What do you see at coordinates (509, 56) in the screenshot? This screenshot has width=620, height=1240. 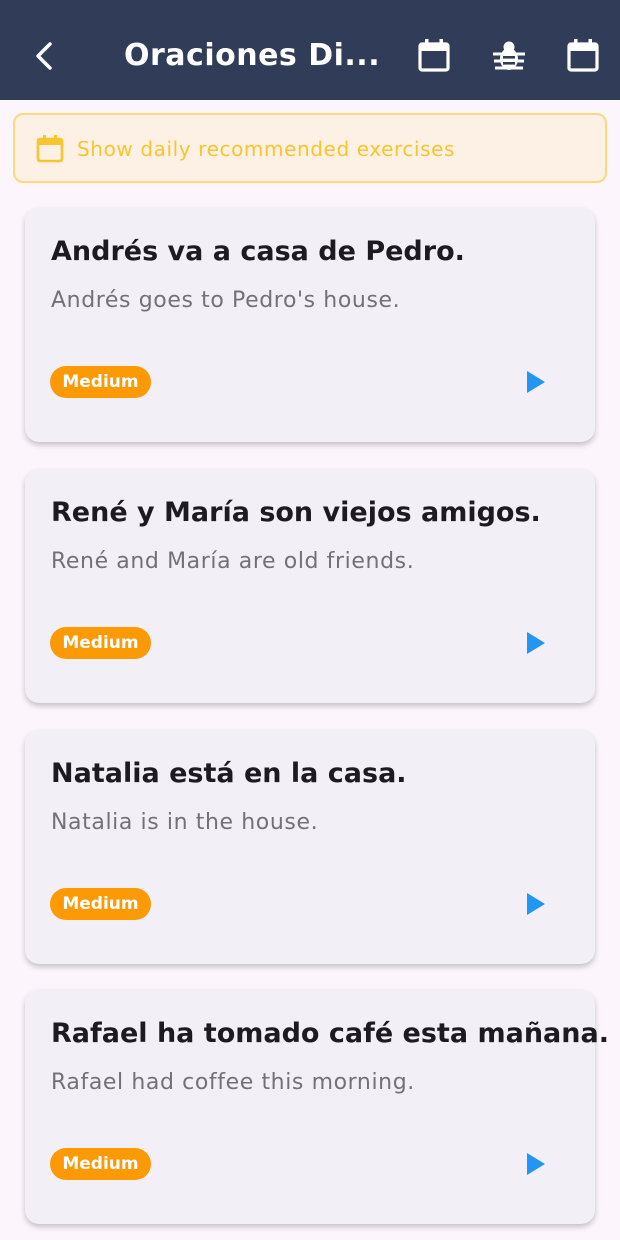 I see `bug-icon` at bounding box center [509, 56].